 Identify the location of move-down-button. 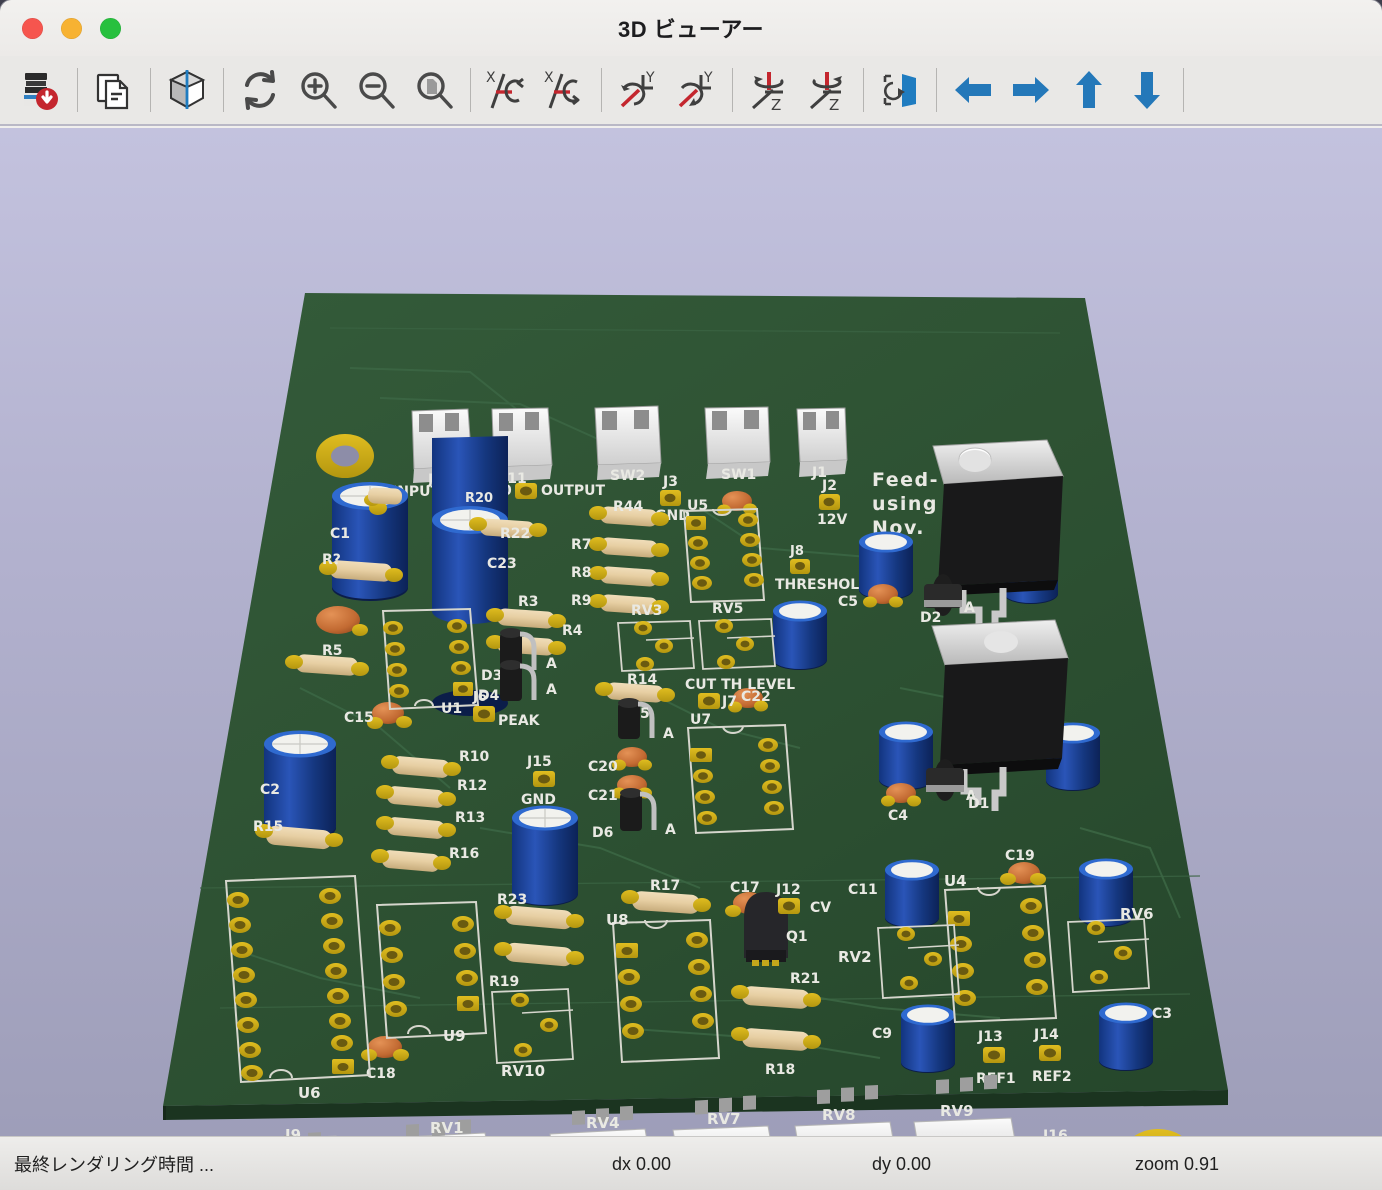
(1147, 90).